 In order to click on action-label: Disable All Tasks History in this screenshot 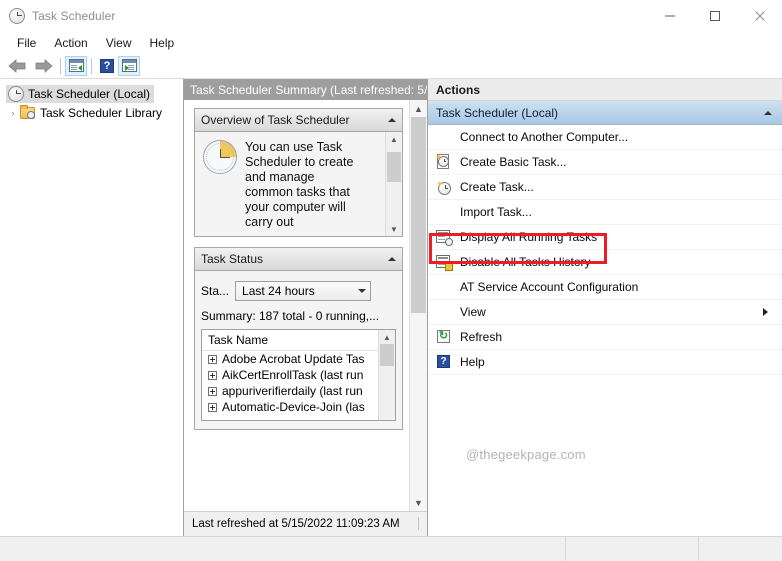, I will do `click(525, 262)`.